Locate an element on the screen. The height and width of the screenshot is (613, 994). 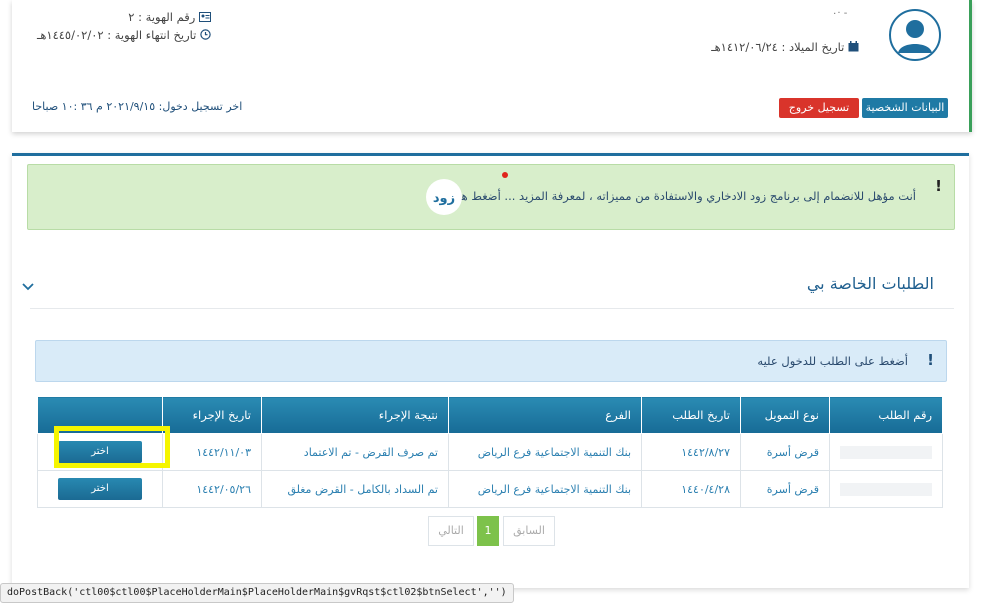
header-result: نتيجة الإجراء is located at coordinates (355, 415).